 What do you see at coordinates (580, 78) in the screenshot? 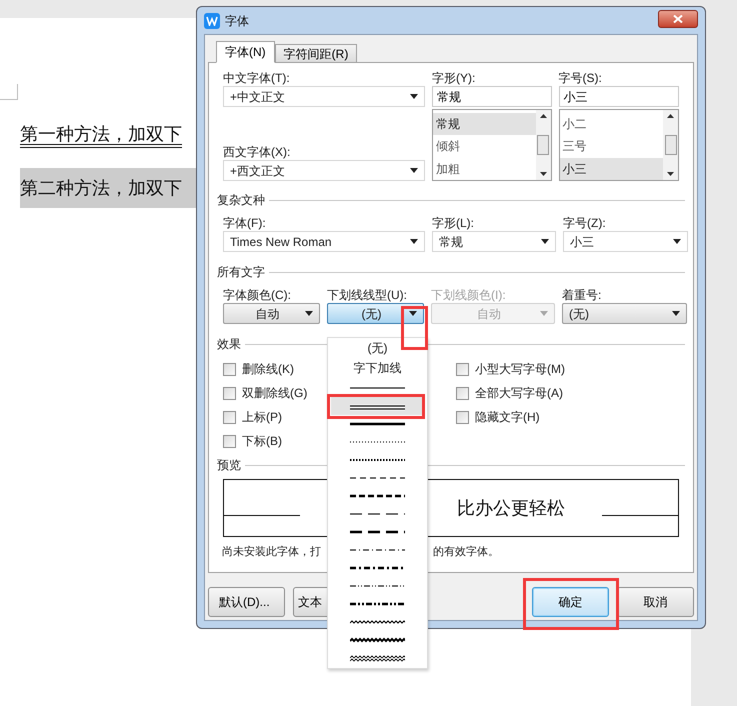
I see `field-label: 字号(S):` at bounding box center [580, 78].